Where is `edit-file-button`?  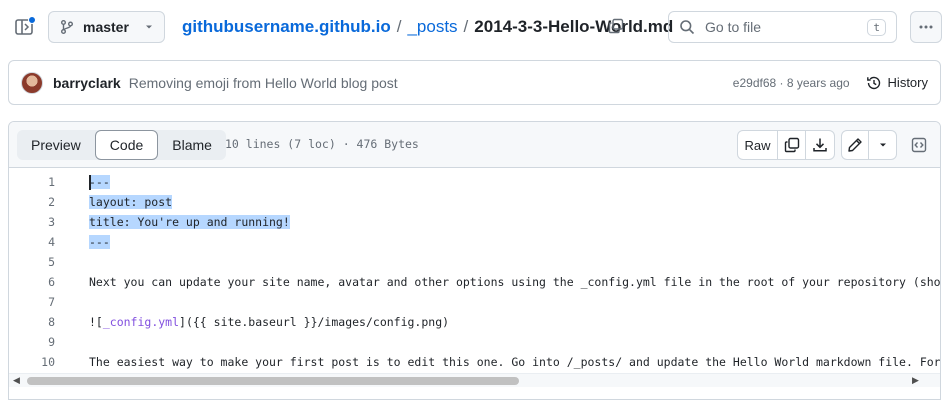
edit-file-button is located at coordinates (855, 145).